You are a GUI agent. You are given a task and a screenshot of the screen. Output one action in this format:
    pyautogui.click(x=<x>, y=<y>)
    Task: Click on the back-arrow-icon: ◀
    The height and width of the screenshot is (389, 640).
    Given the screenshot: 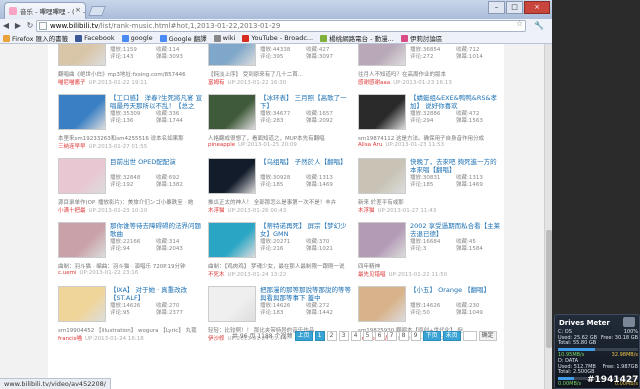 What is the action you would take?
    pyautogui.click(x=6, y=26)
    